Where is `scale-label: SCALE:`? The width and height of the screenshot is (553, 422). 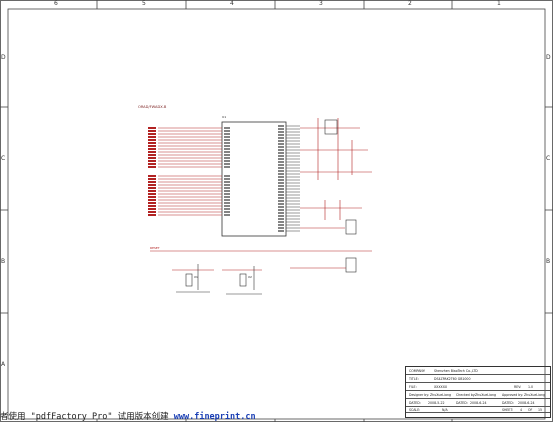 scale-label: SCALE: is located at coordinates (415, 410).